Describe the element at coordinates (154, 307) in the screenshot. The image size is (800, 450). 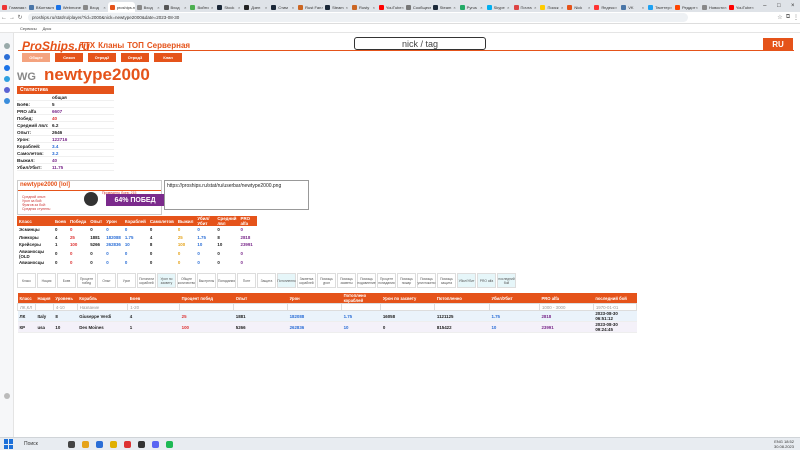
I see `ship-filter-input: 1-20` at that location.